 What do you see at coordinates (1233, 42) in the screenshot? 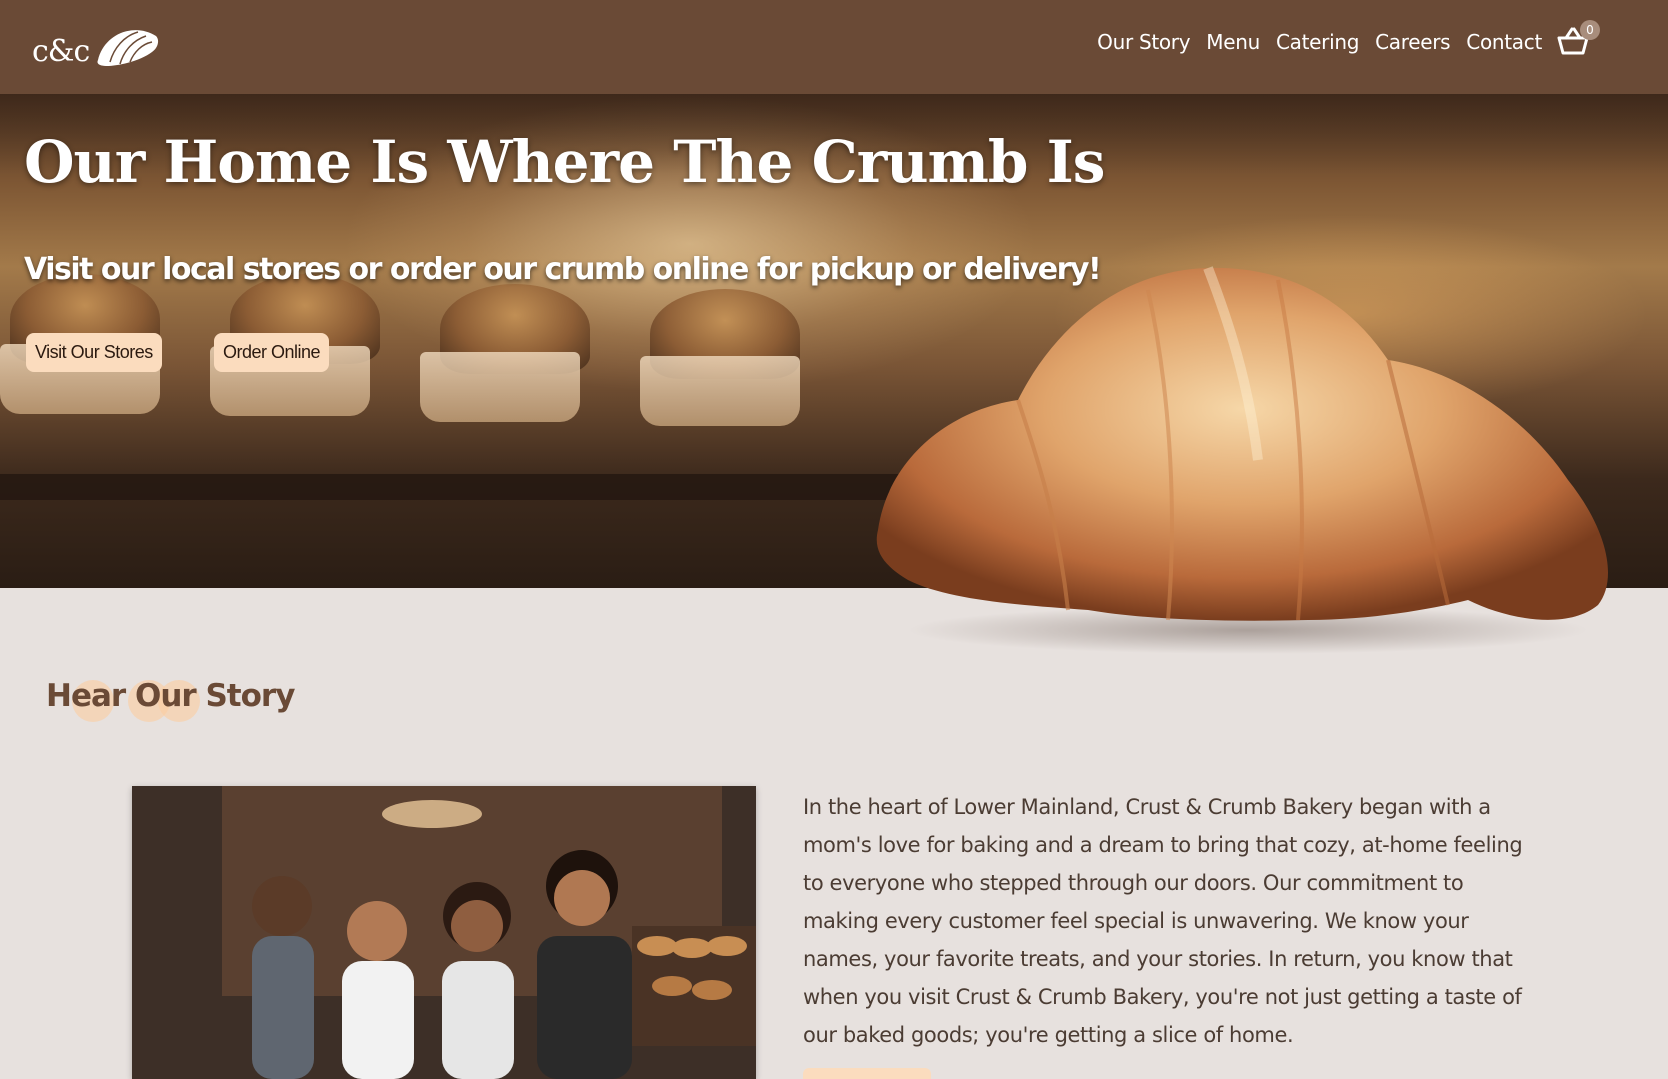
I see `nav-menu: Menu` at bounding box center [1233, 42].